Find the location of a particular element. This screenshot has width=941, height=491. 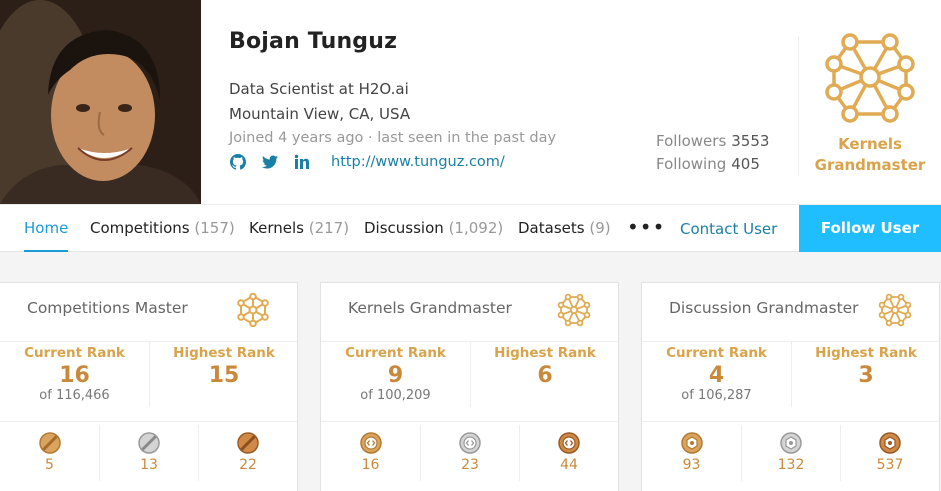

avatar is located at coordinates (100, 102).